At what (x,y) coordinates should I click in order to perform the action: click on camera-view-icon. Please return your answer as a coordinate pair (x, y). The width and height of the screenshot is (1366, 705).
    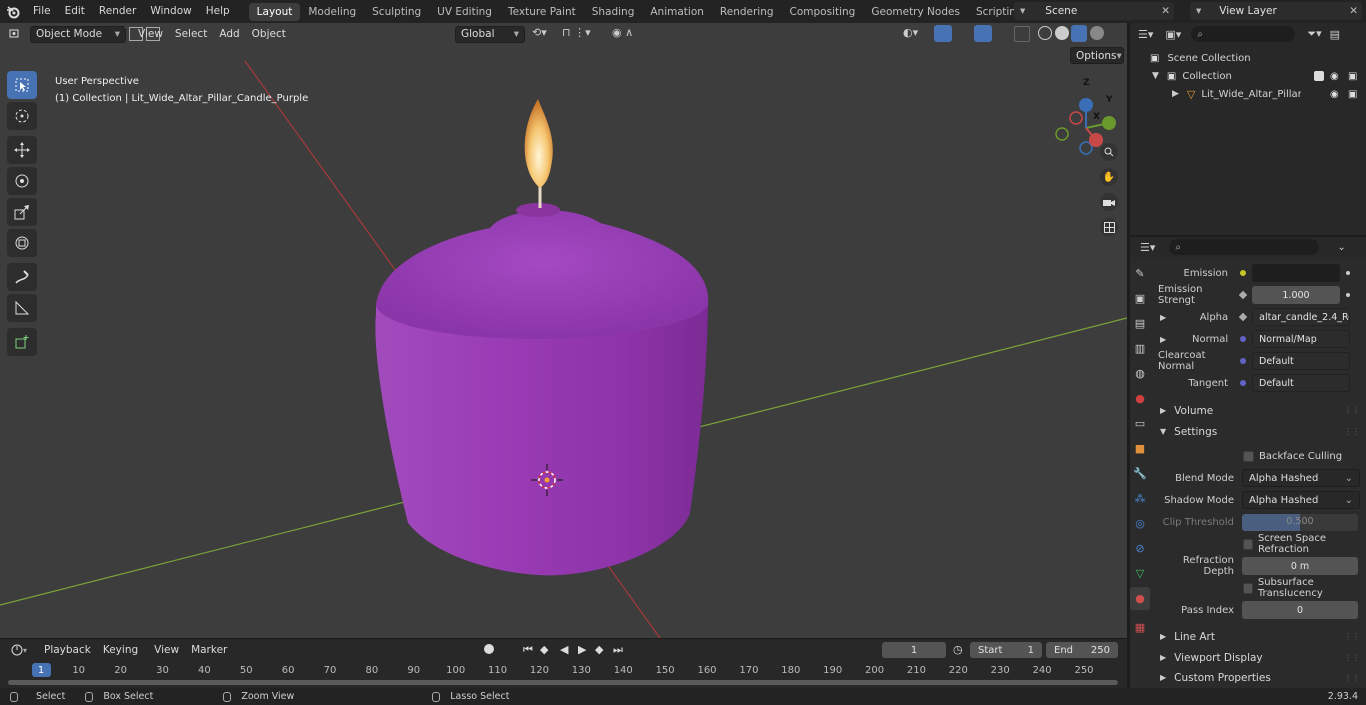
    Looking at the image, I should click on (1109, 202).